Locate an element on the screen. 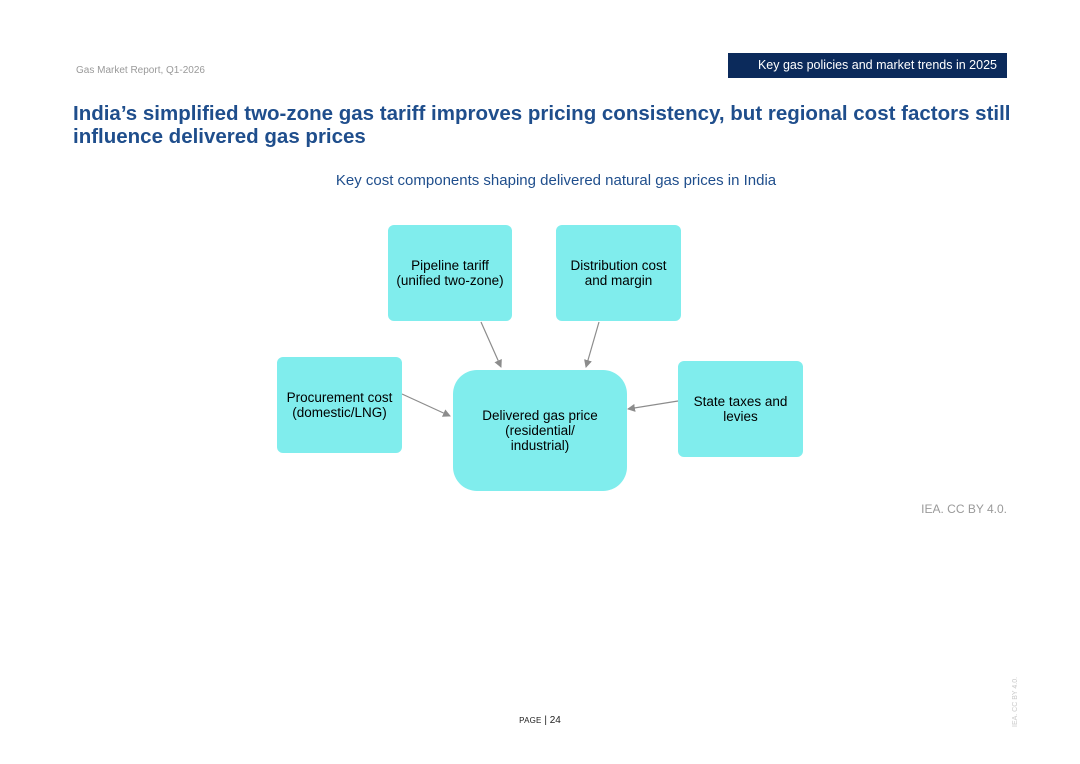 Image resolution: width=1080 pixels, height=764 pixels. node-state-taxes: State taxes and levies is located at coordinates (740, 409).